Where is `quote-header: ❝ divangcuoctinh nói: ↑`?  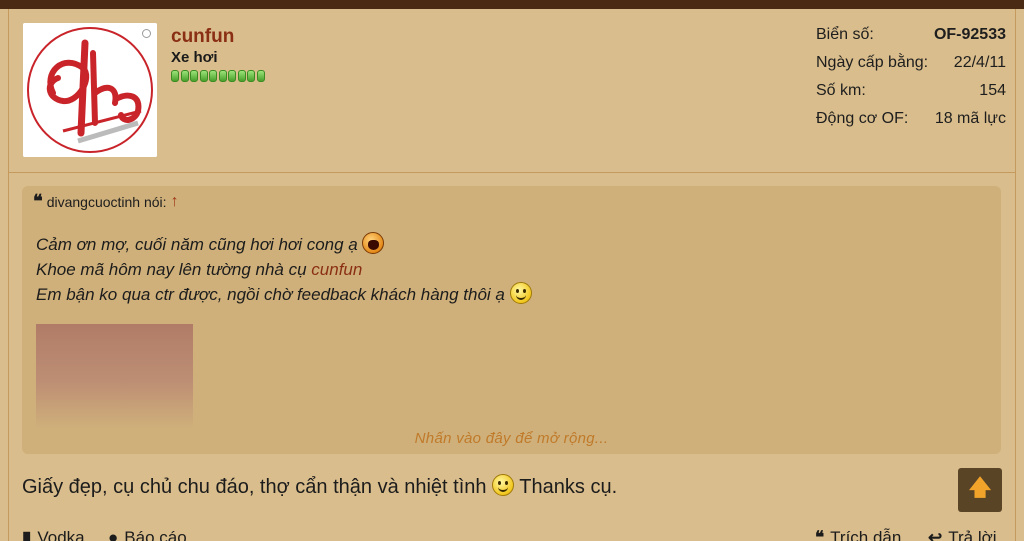
quote-header: ❝ divangcuoctinh nói: ↑ is located at coordinates (106, 202).